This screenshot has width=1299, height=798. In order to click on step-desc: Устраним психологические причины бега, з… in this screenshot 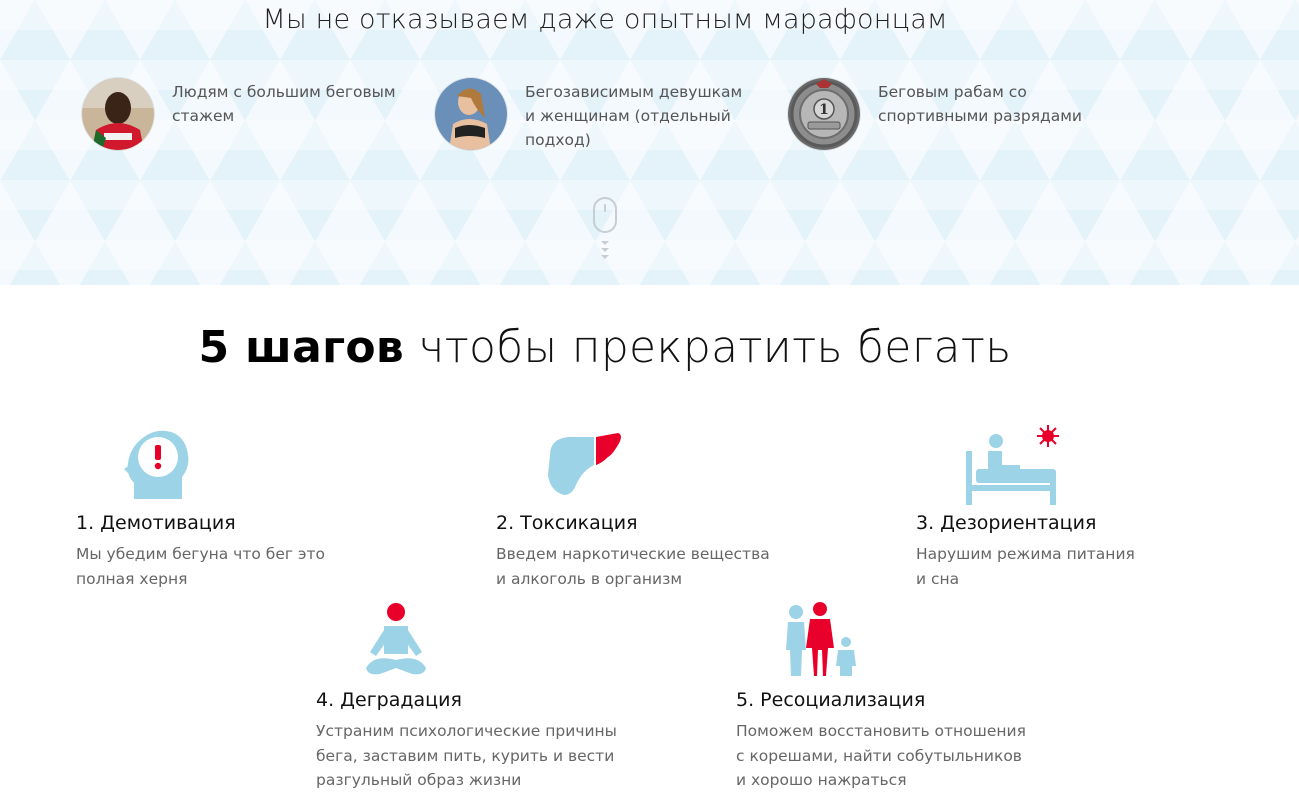, I will do `click(466, 755)`.